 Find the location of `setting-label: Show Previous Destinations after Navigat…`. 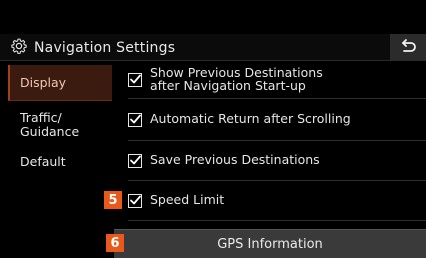

setting-label: Show Previous Destinations after Navigat… is located at coordinates (236, 79).